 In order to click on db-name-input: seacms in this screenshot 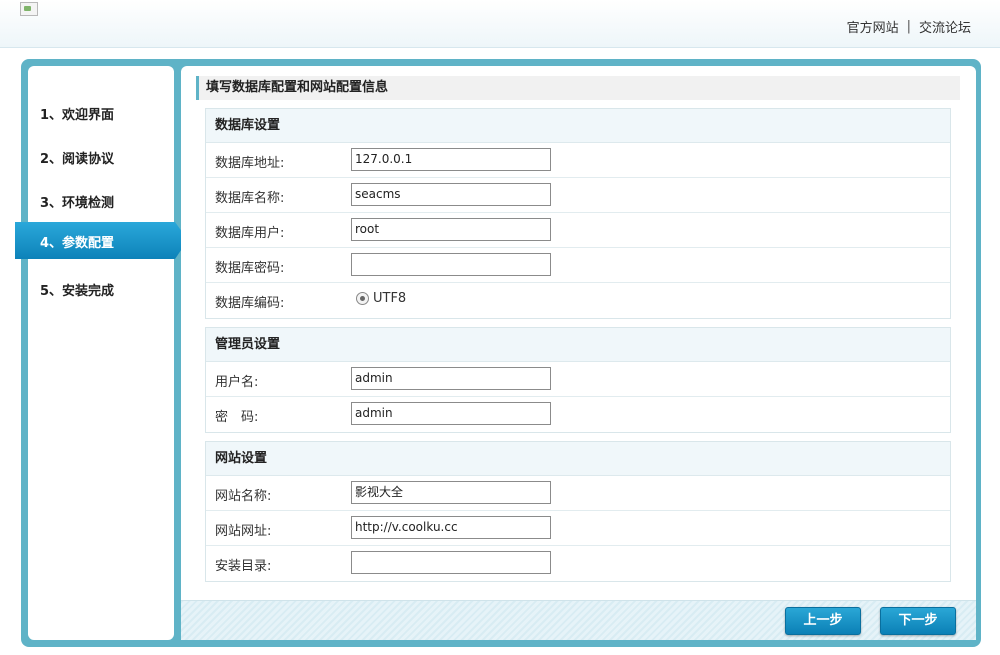, I will do `click(451, 194)`.